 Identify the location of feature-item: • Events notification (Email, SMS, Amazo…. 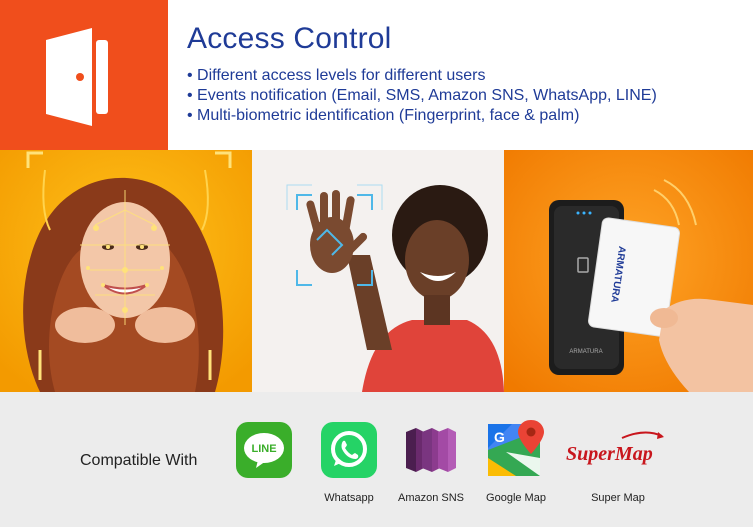
(422, 95).